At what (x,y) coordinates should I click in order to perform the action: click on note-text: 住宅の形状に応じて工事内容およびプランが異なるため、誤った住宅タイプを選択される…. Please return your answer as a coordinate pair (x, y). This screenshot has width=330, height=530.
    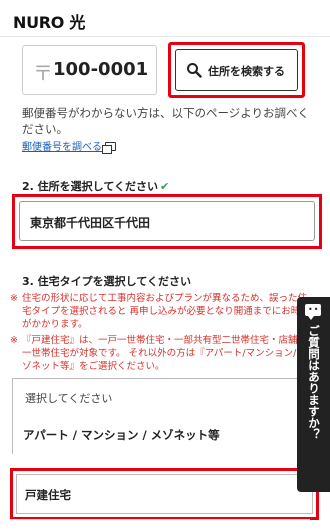
    Looking at the image, I should click on (166, 311).